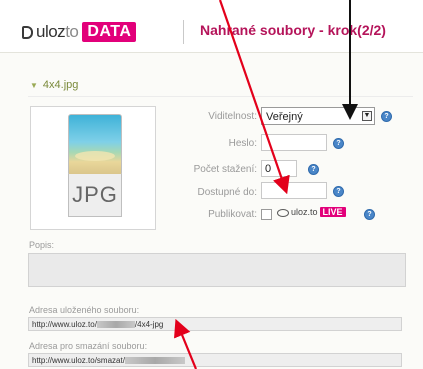  Describe the element at coordinates (227, 192) in the screenshot. I see `available-until-label: Dostupné do:` at that location.